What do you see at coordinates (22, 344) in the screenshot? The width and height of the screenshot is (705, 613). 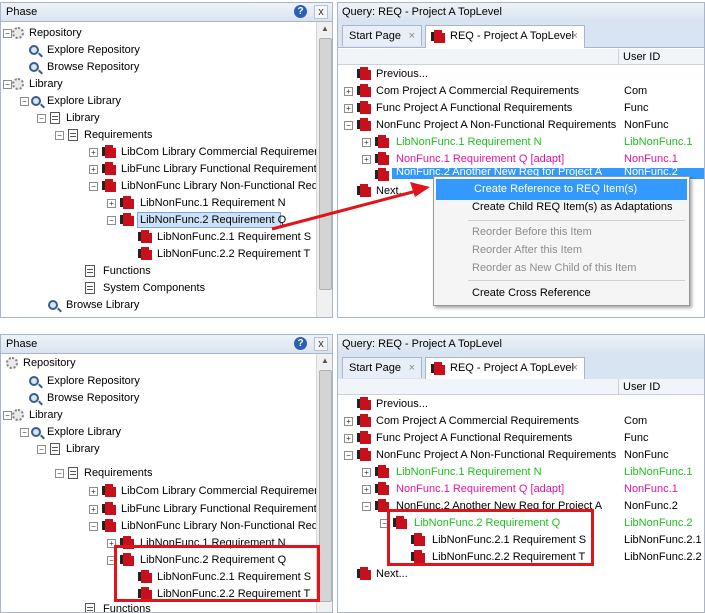 I see `phase-title: Phase` at bounding box center [22, 344].